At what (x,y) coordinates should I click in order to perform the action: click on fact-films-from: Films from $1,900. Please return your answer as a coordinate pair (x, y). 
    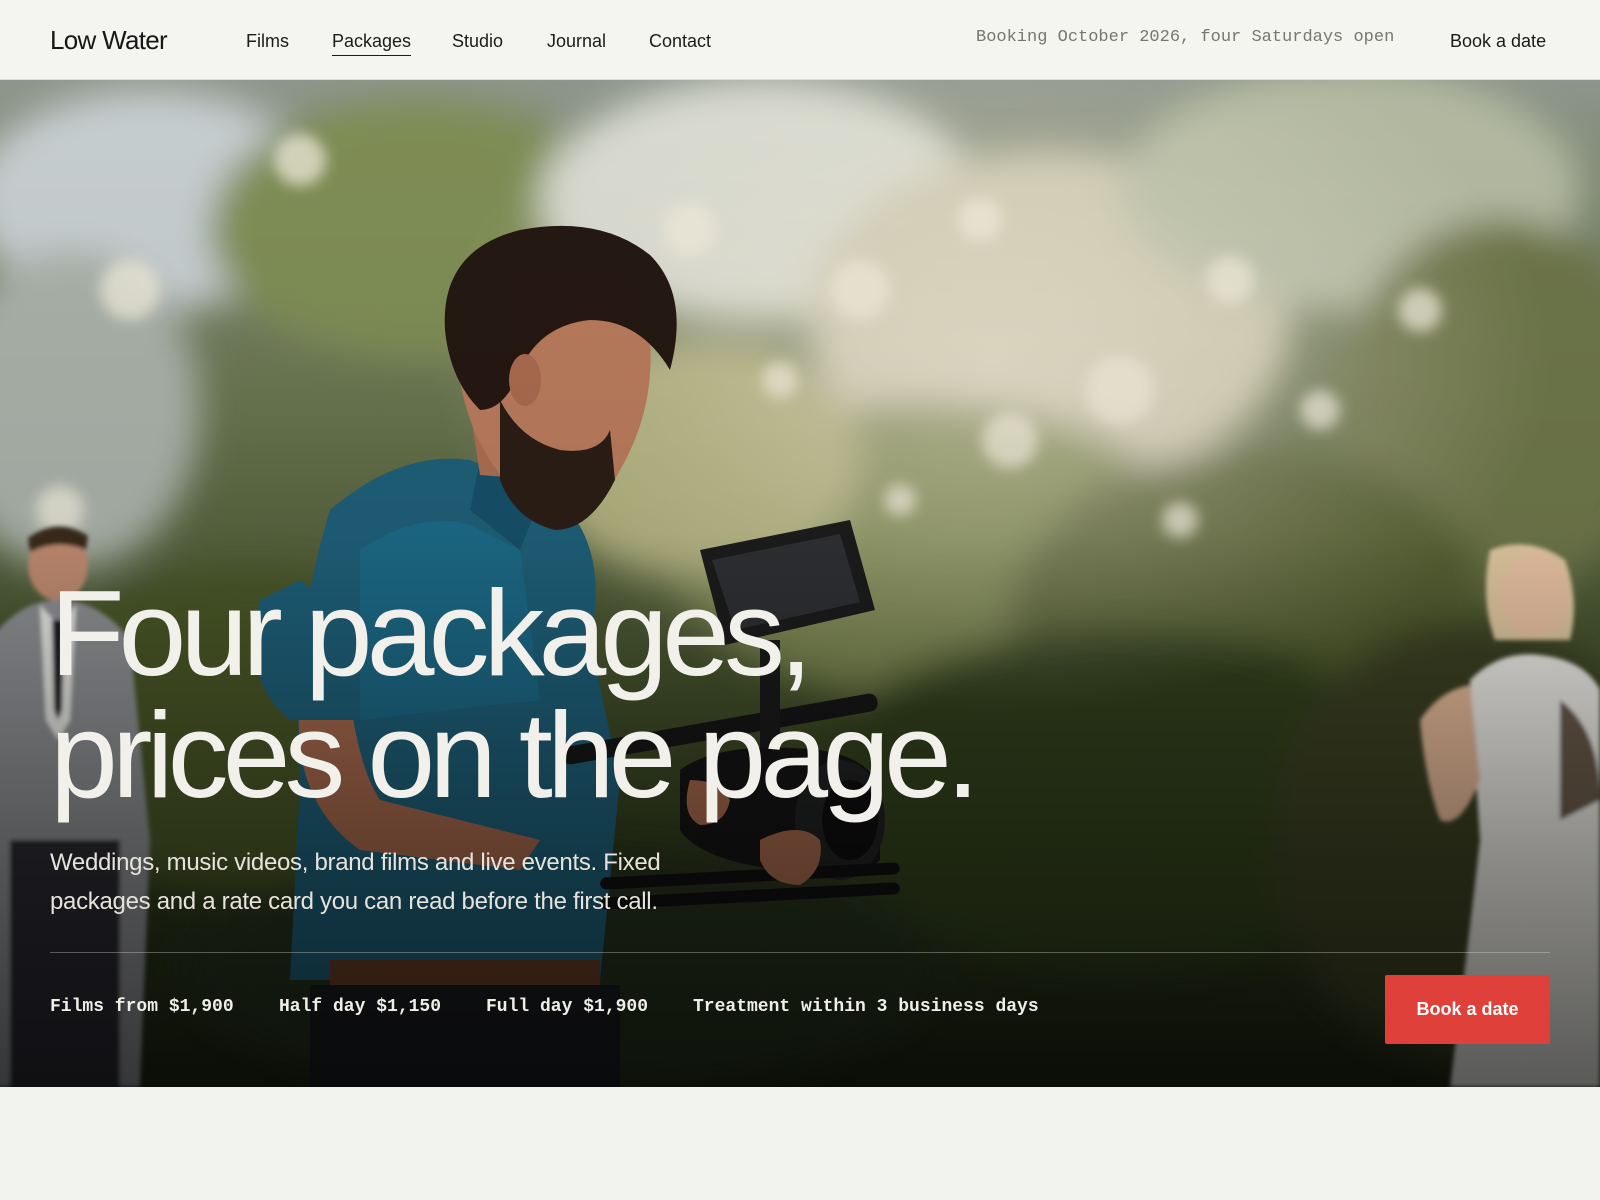
    Looking at the image, I should click on (142, 1007).